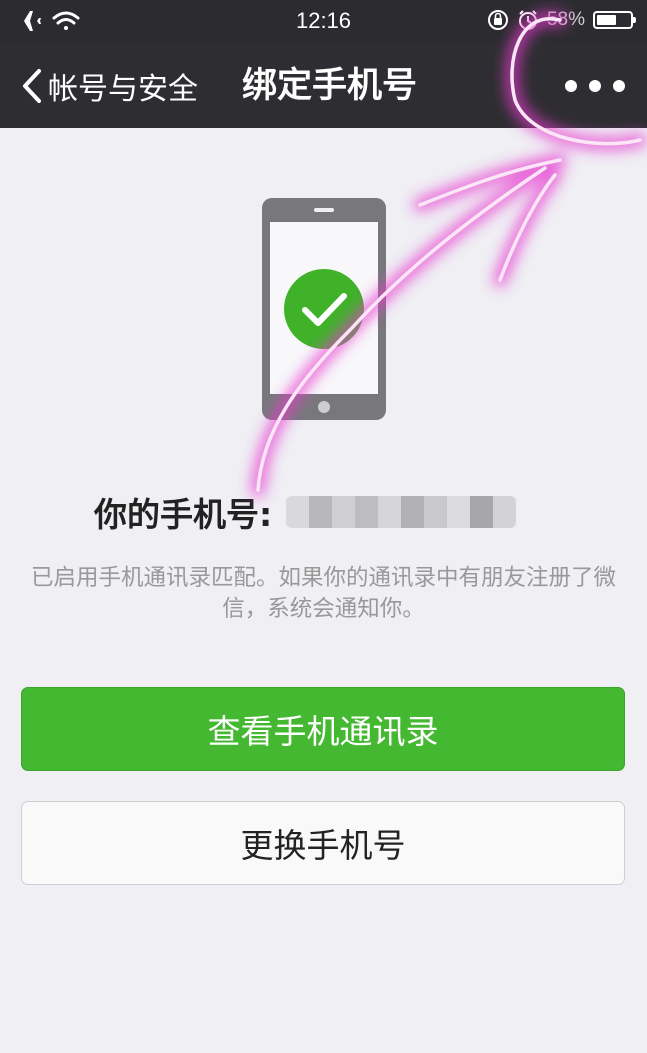 The image size is (647, 1053). I want to click on contacts-matching-description: 已启用手机通讯录匹配。如果你的通讯录中有朋友注册了微信，系统会通知你。, so click(323, 593).